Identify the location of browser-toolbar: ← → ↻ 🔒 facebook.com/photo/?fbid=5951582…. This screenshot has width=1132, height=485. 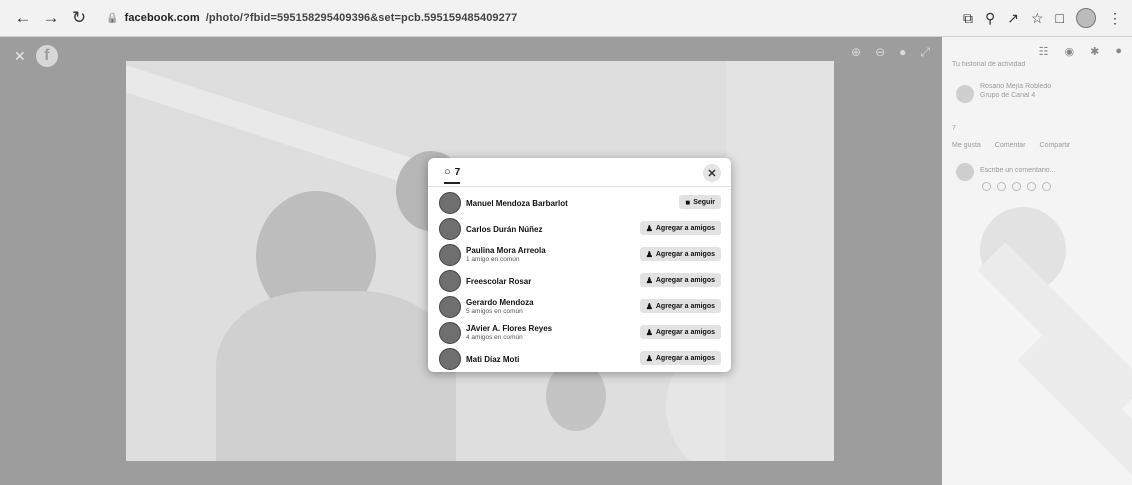
(566, 18).